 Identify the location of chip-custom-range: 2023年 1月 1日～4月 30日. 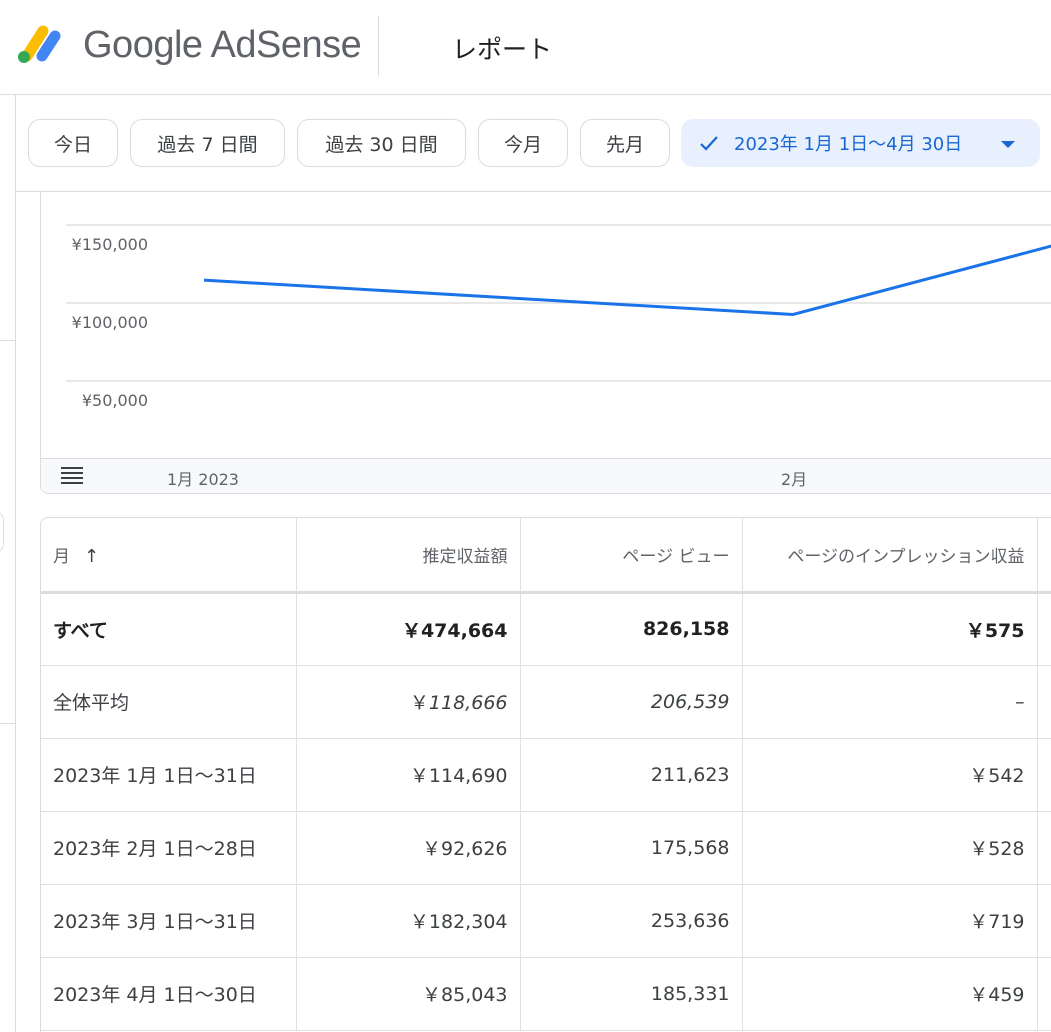
(860, 143).